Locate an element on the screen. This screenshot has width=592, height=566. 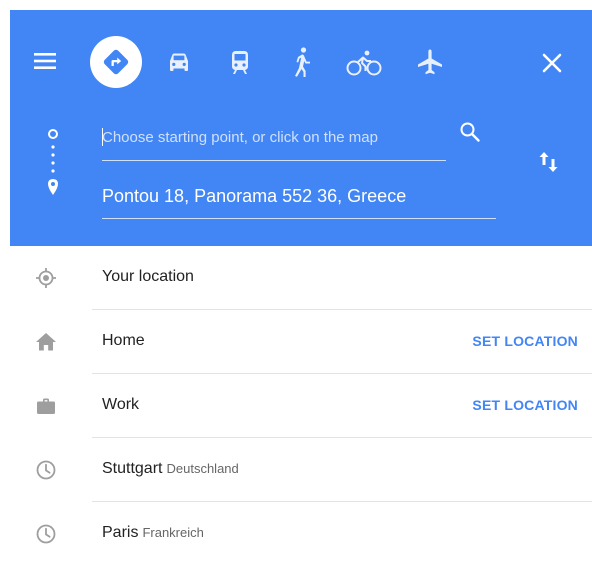
suggestion-sublabel: Frankreich is located at coordinates (173, 532).